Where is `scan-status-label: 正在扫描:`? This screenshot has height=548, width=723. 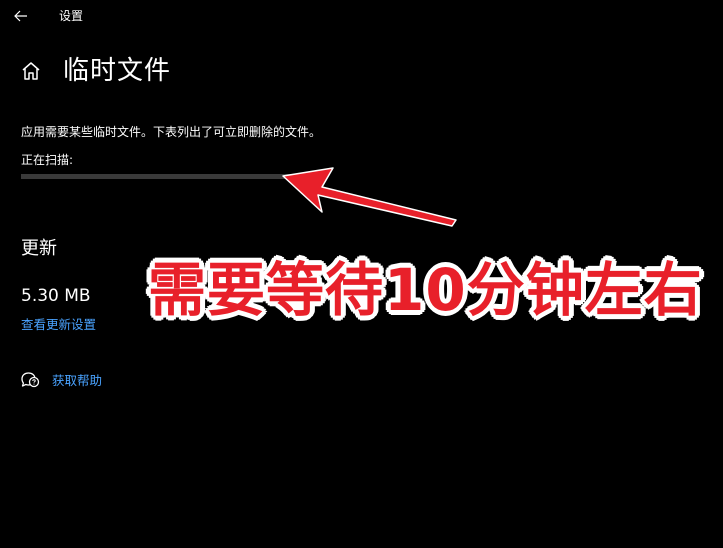 scan-status-label: 正在扫描: is located at coordinates (47, 160).